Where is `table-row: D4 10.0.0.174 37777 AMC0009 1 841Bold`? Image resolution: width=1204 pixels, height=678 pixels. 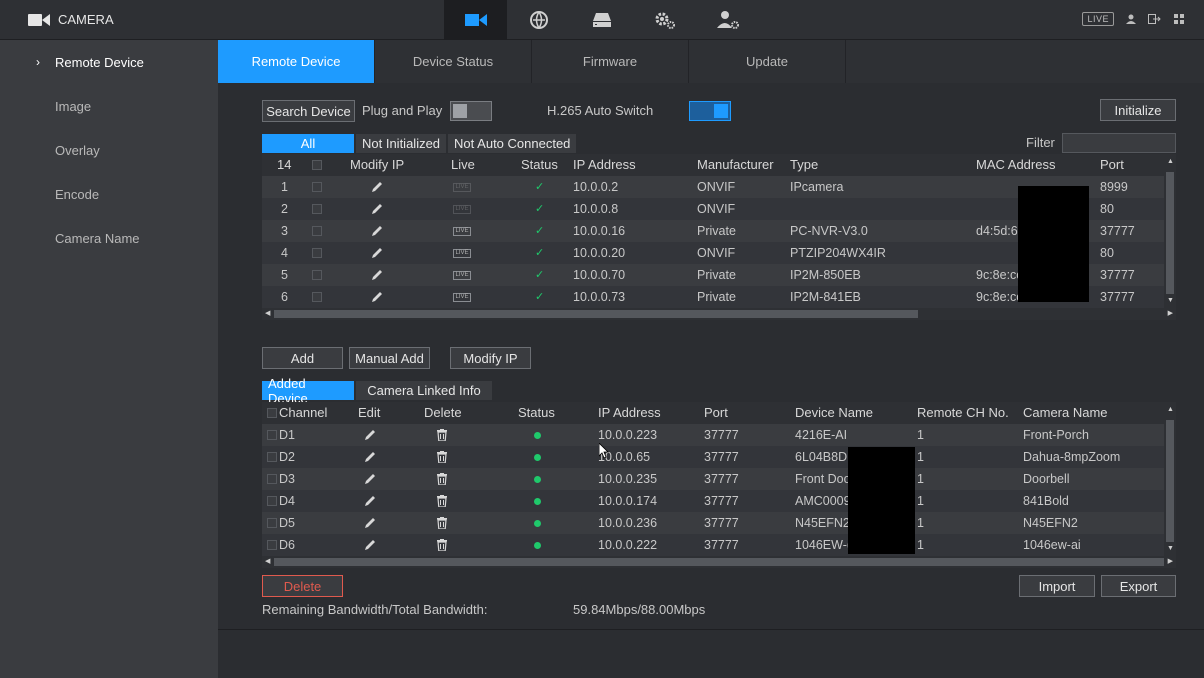
table-row: D4 10.0.0.174 37777 AMC0009 1 841Bold is located at coordinates (713, 501).